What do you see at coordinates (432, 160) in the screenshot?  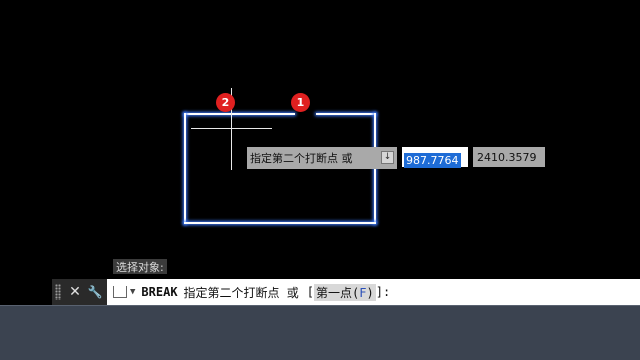 I see `dynamic-input-x-value: 987.7764` at bounding box center [432, 160].